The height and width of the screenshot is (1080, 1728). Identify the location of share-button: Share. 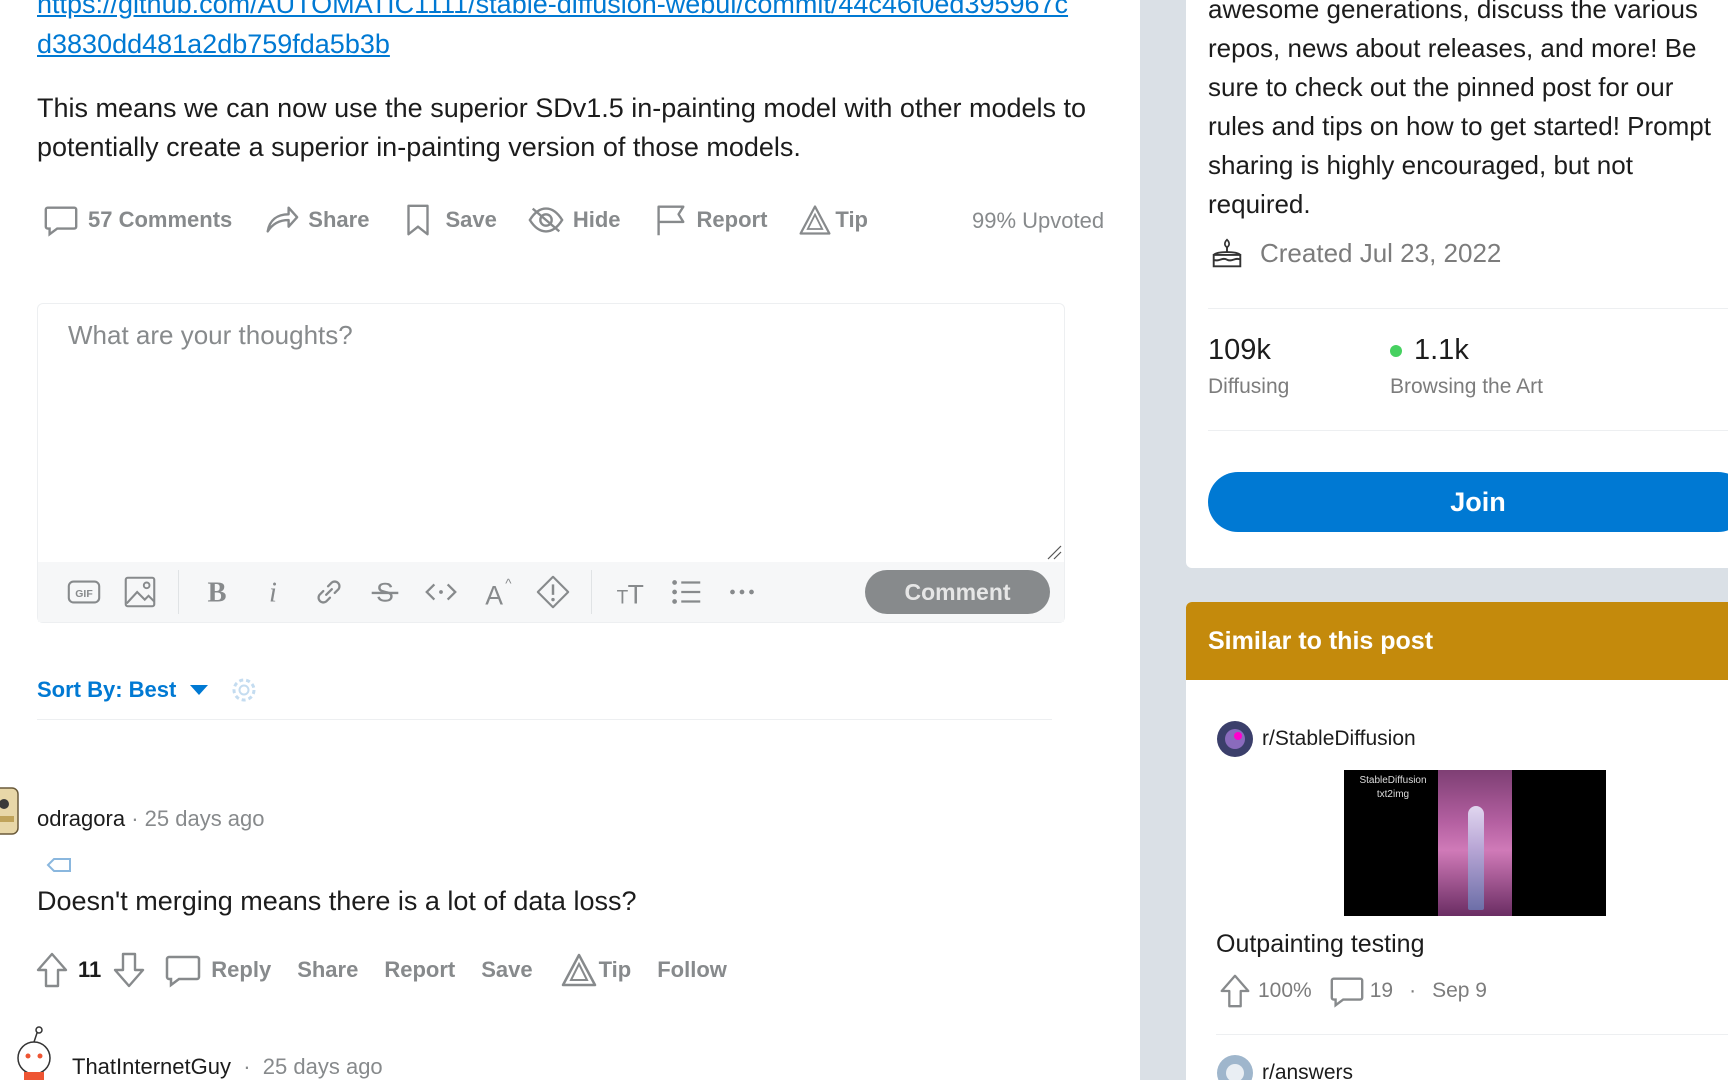
(315, 220).